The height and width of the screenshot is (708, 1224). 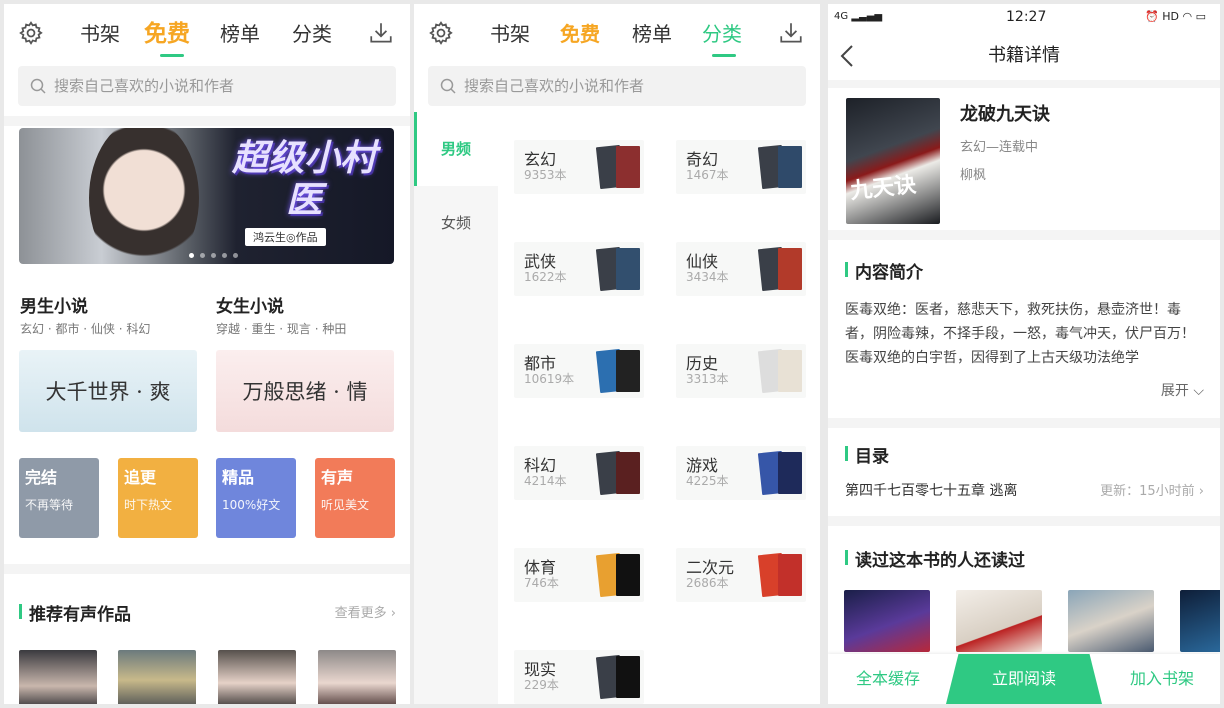 I want to click on search-icon, so click(x=448, y=86).